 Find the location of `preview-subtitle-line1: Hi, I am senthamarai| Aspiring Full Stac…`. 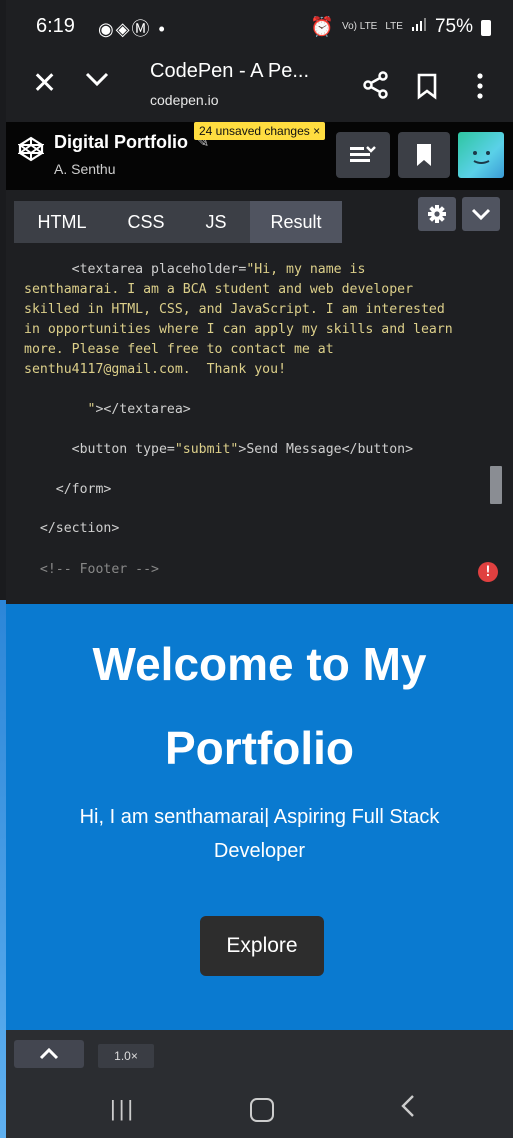

preview-subtitle-line1: Hi, I am senthamarai| Aspiring Full Stac… is located at coordinates (259, 817).